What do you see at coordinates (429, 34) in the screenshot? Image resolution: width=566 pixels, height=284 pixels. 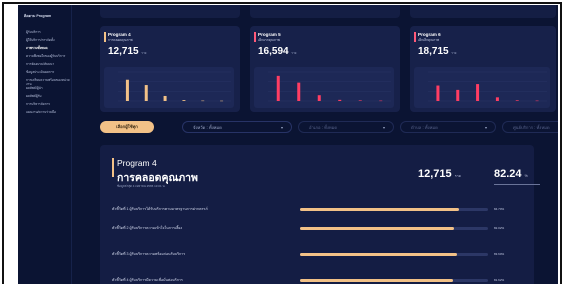 I see `card-title: Program 6` at bounding box center [429, 34].